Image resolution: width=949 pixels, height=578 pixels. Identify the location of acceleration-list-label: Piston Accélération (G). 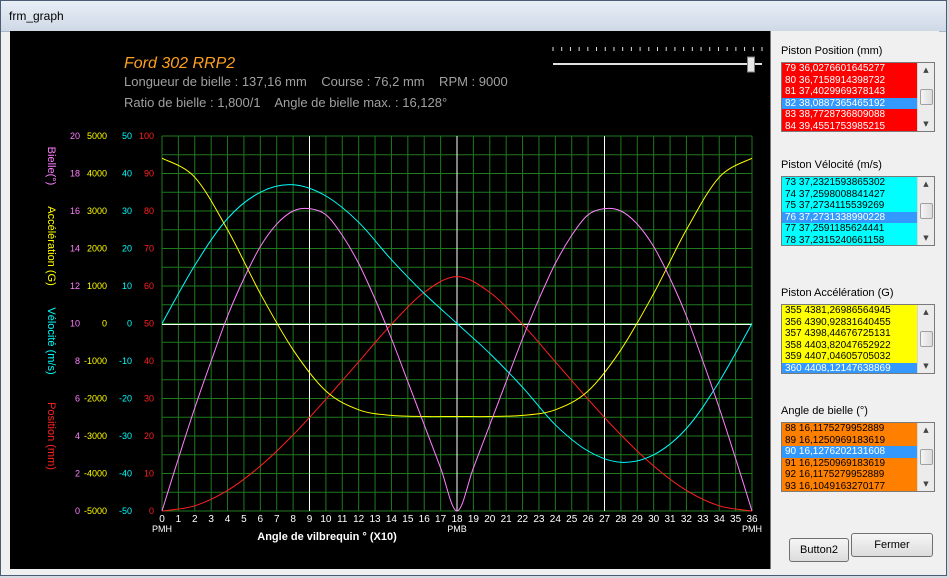
(837, 293).